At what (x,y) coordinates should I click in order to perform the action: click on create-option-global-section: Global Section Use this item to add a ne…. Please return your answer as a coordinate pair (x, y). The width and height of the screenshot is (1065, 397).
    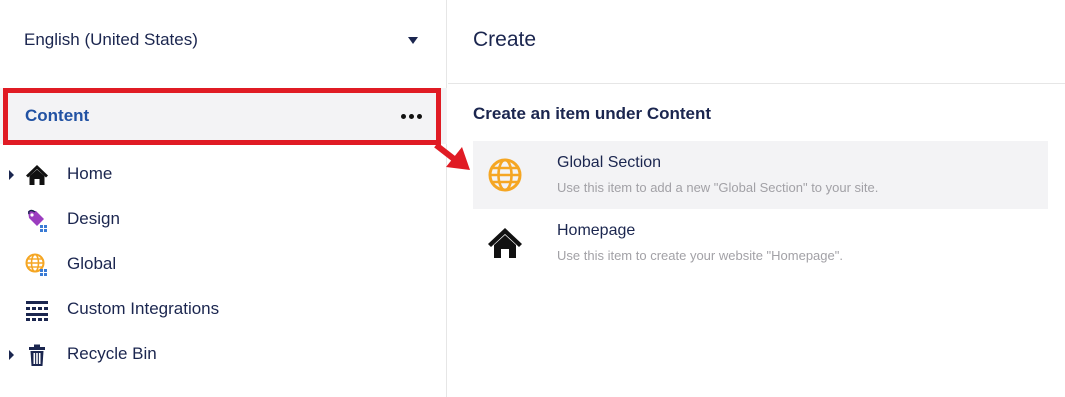
    Looking at the image, I should click on (760, 175).